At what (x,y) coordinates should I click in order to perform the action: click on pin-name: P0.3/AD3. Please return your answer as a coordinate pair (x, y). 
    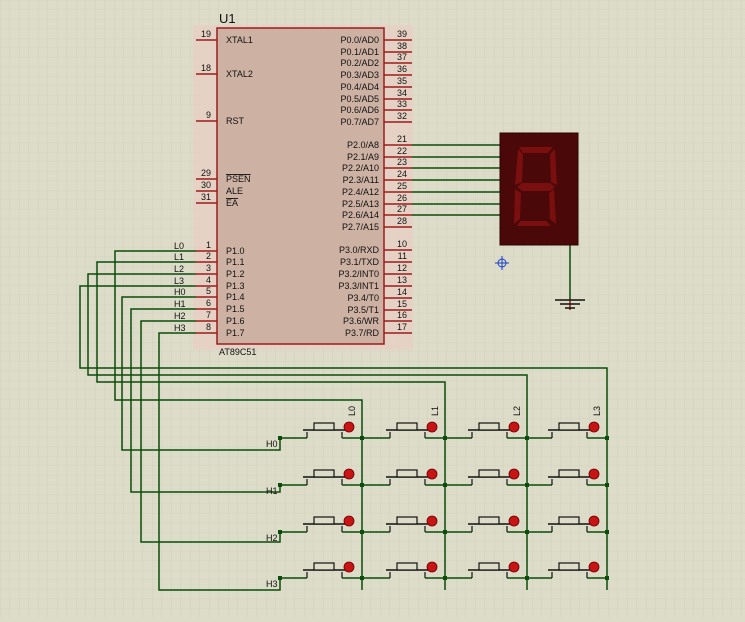
    Looking at the image, I should click on (359, 75).